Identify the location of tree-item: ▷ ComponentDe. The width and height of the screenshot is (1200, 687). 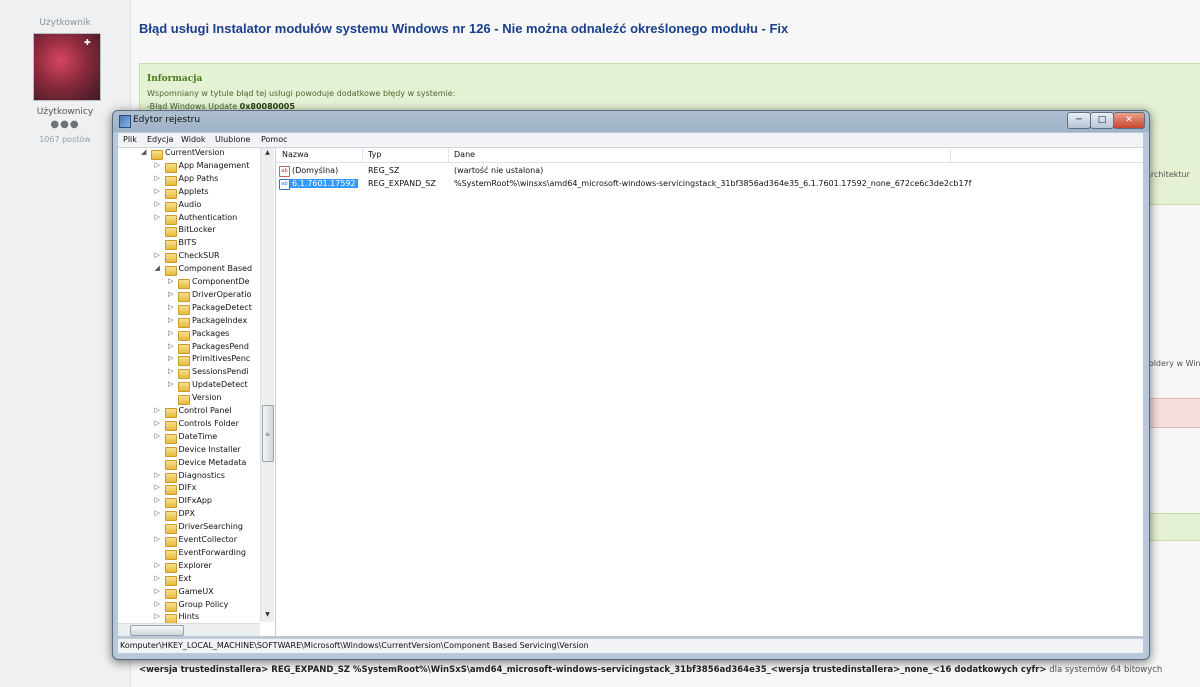
(189, 283).